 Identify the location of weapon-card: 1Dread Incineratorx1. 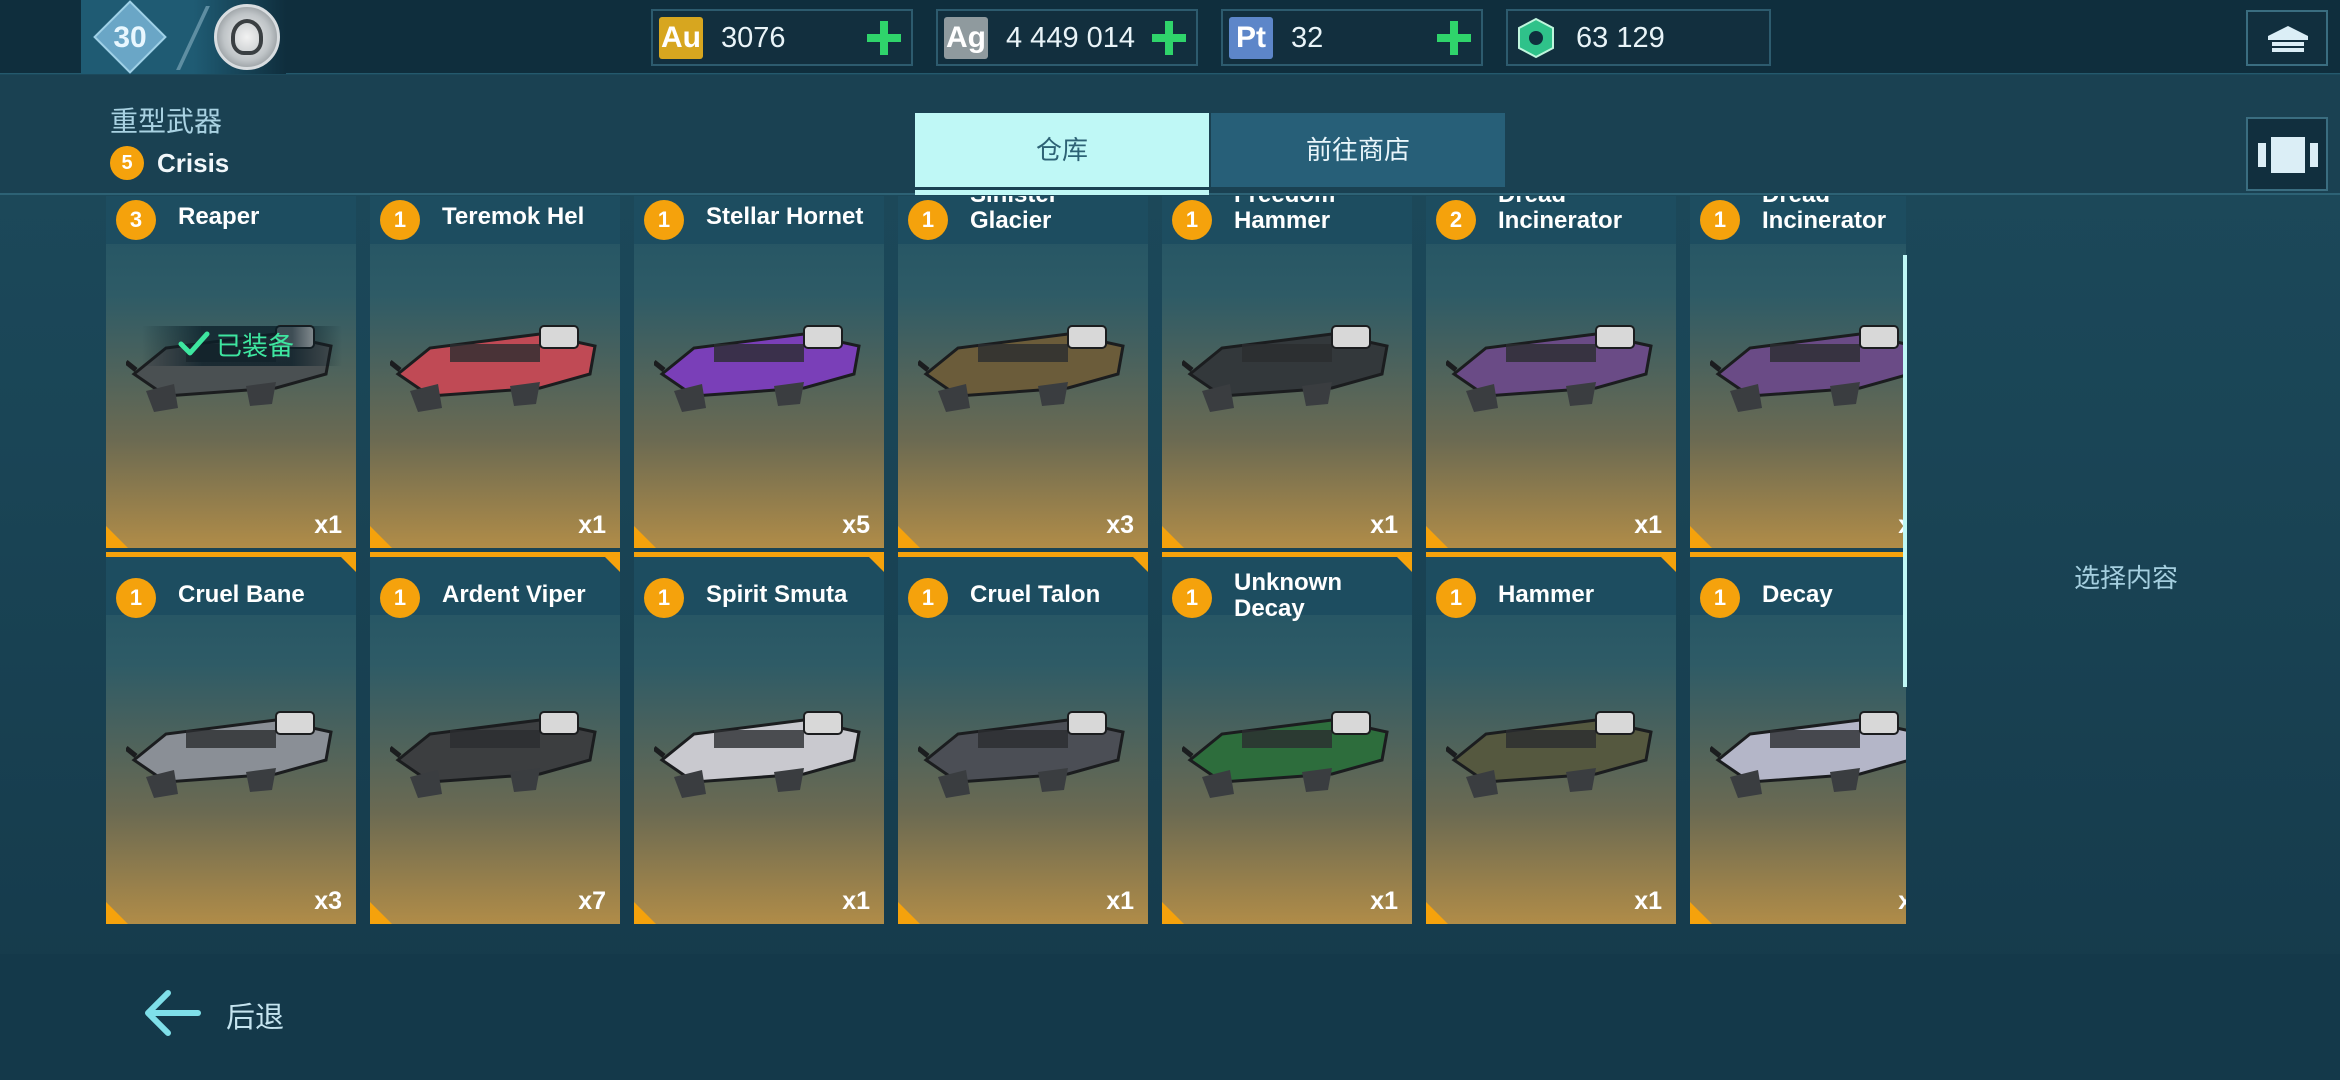
(1798, 372).